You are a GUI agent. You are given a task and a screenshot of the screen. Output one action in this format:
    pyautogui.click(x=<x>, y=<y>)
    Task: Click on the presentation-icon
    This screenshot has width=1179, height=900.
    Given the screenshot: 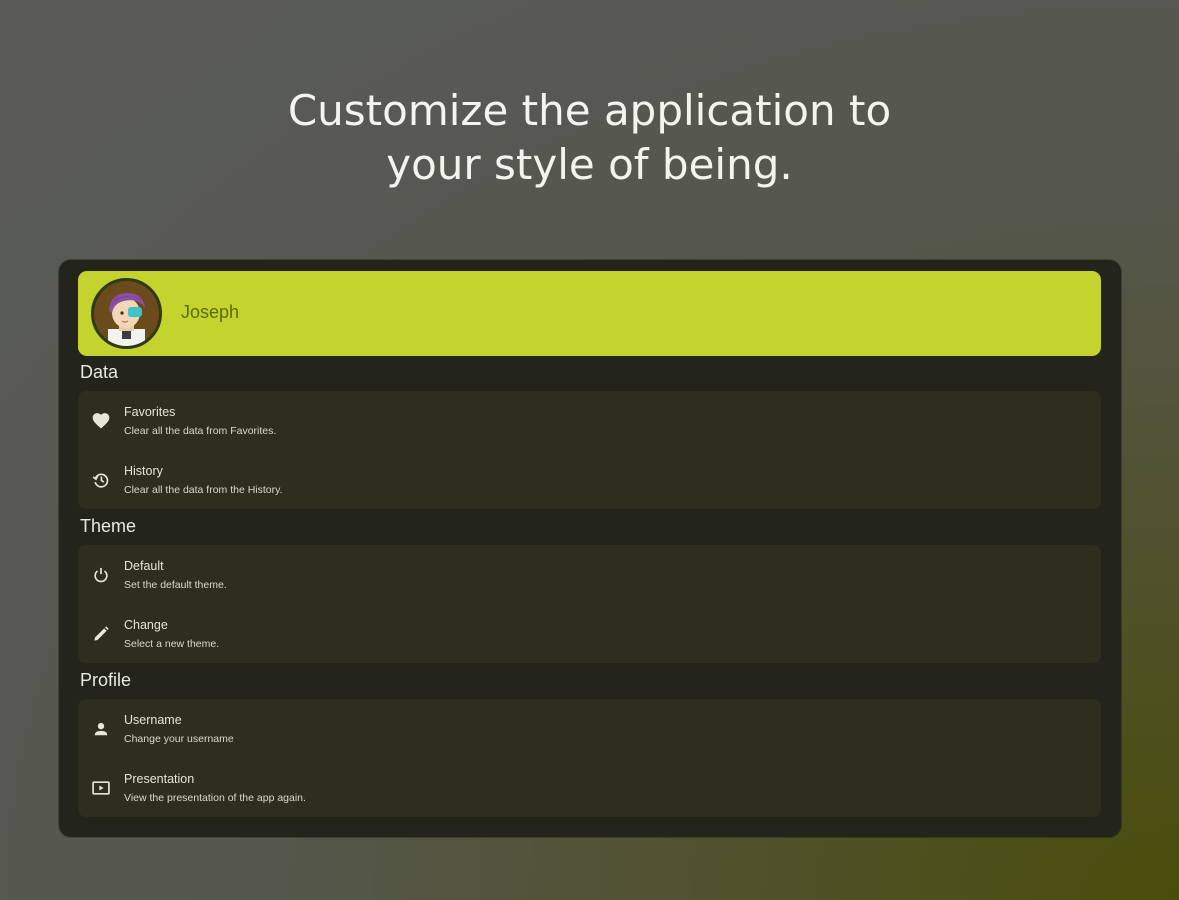 What is the action you would take?
    pyautogui.click(x=101, y=788)
    